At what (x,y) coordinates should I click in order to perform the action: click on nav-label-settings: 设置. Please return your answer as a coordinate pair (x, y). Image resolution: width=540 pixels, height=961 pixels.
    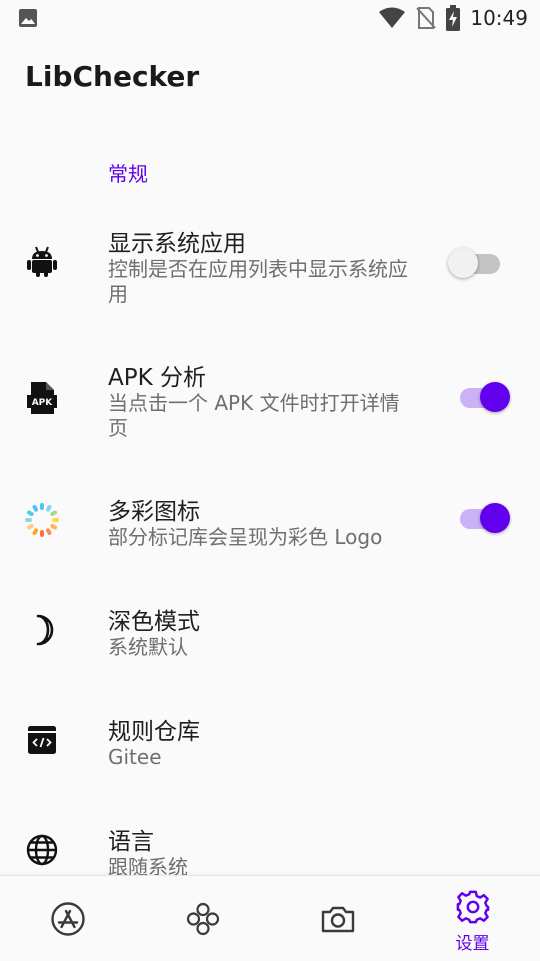
    Looking at the image, I should click on (472, 944).